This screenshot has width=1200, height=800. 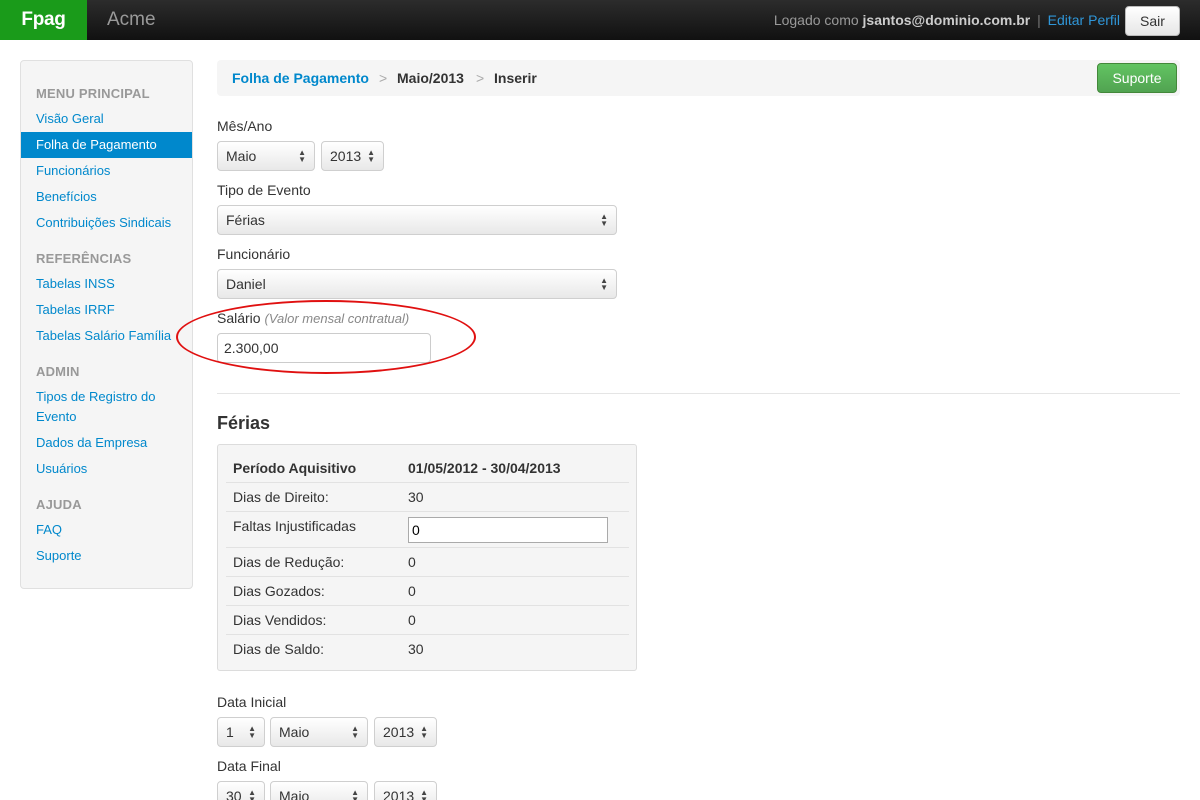 I want to click on table-row: Dias Vendidos: 0, so click(x=427, y=620).